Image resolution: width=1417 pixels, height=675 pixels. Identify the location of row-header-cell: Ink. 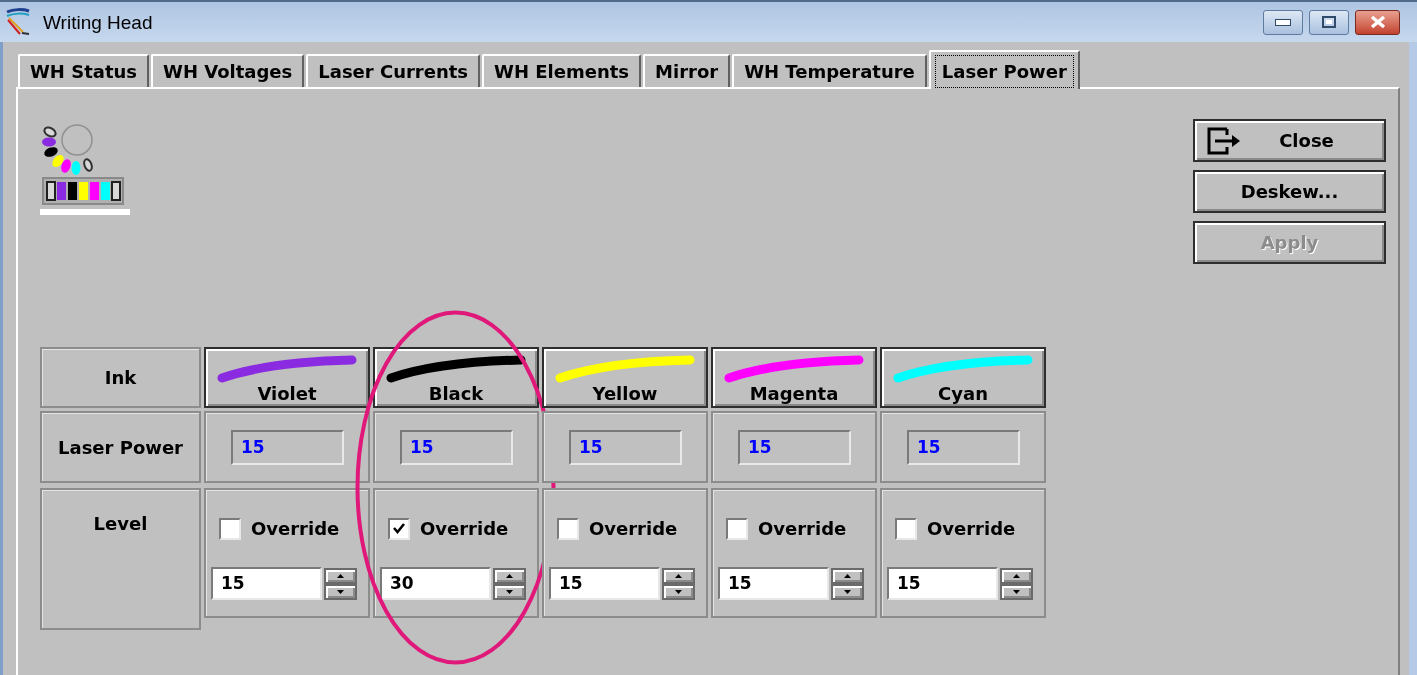
(120, 377).